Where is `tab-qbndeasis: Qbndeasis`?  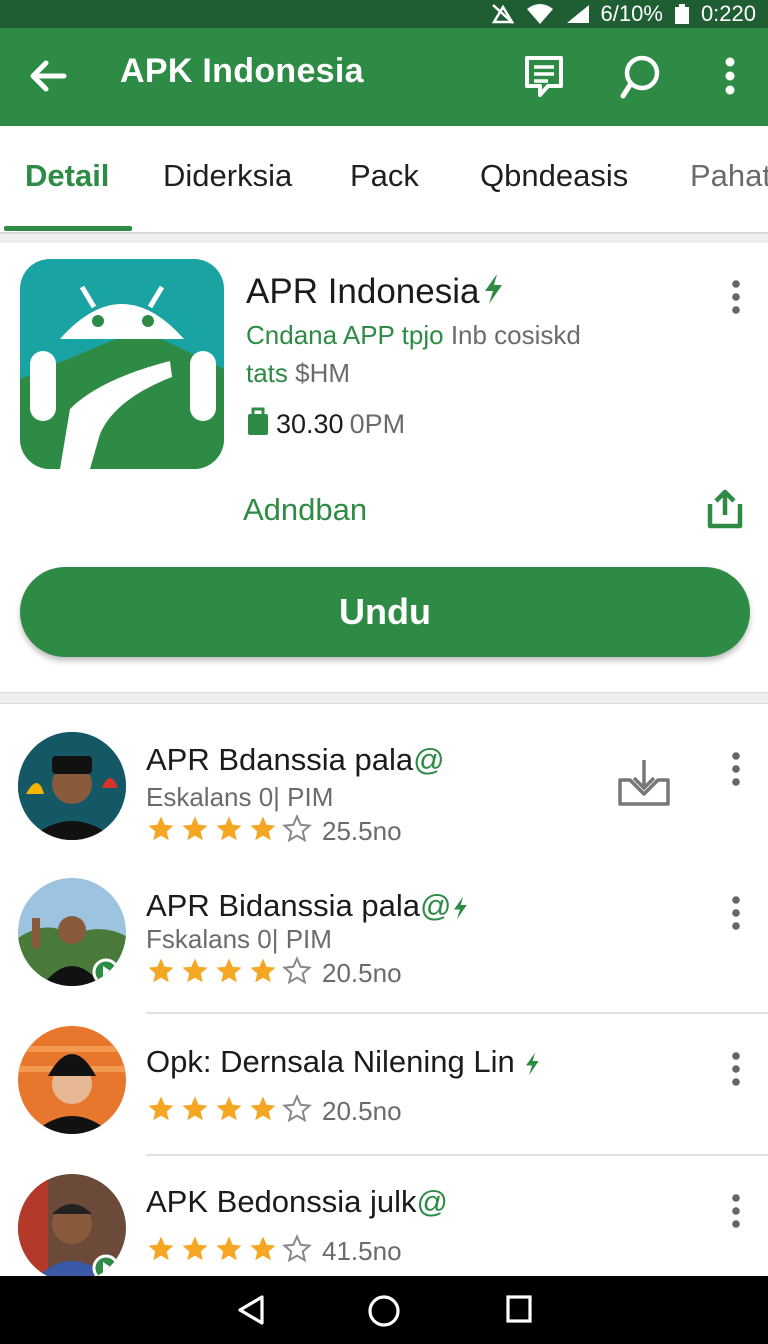 tab-qbndeasis: Qbndeasis is located at coordinates (554, 176).